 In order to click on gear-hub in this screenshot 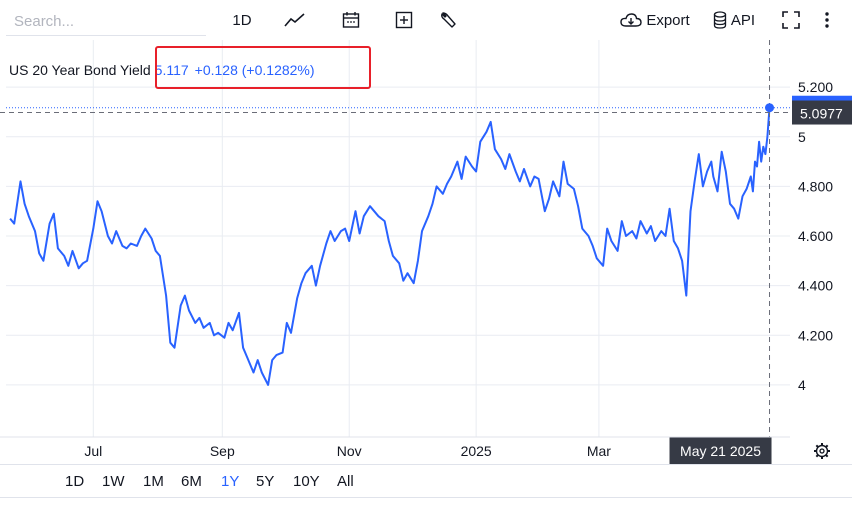, I will do `click(822, 451)`.